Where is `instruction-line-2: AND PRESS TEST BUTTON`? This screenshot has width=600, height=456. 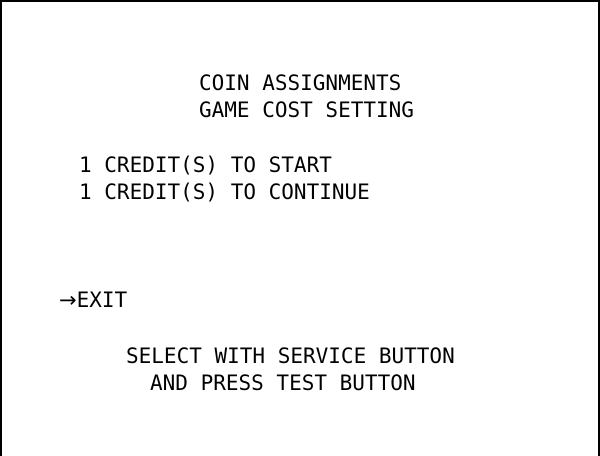 instruction-line-2: AND PRESS TEST BUTTON is located at coordinates (283, 383).